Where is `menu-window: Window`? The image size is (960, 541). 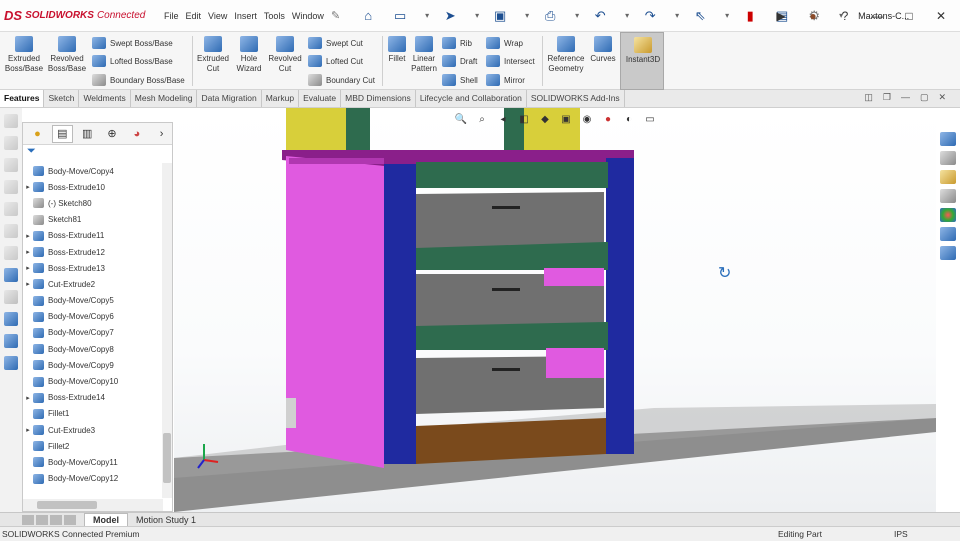
menu-window: Window is located at coordinates (308, 16).